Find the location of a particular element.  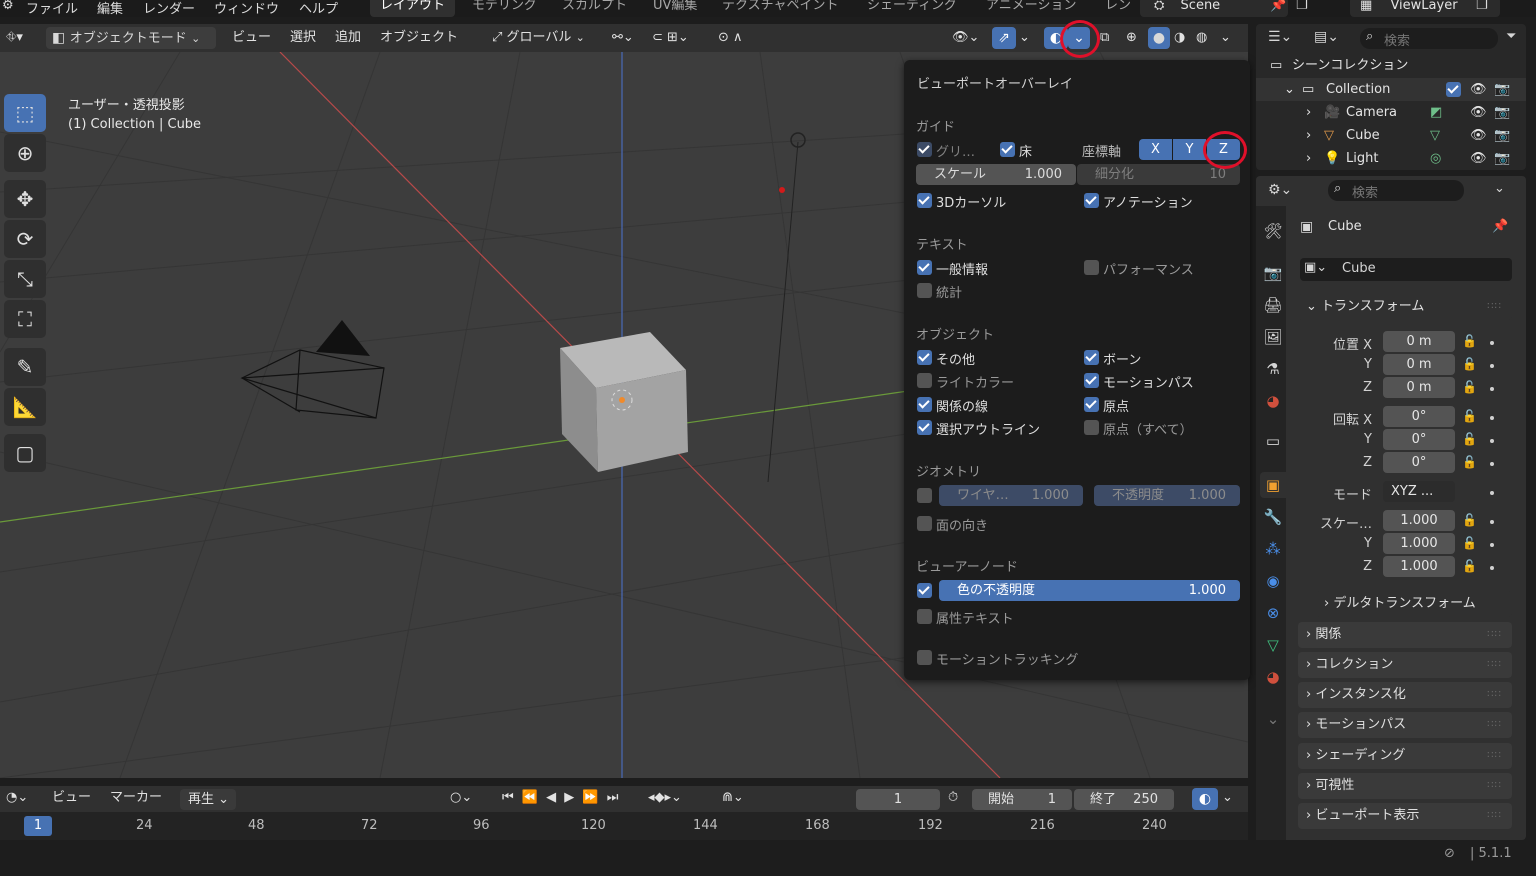

tab-rendering: レン is located at coordinates (1118, 8).